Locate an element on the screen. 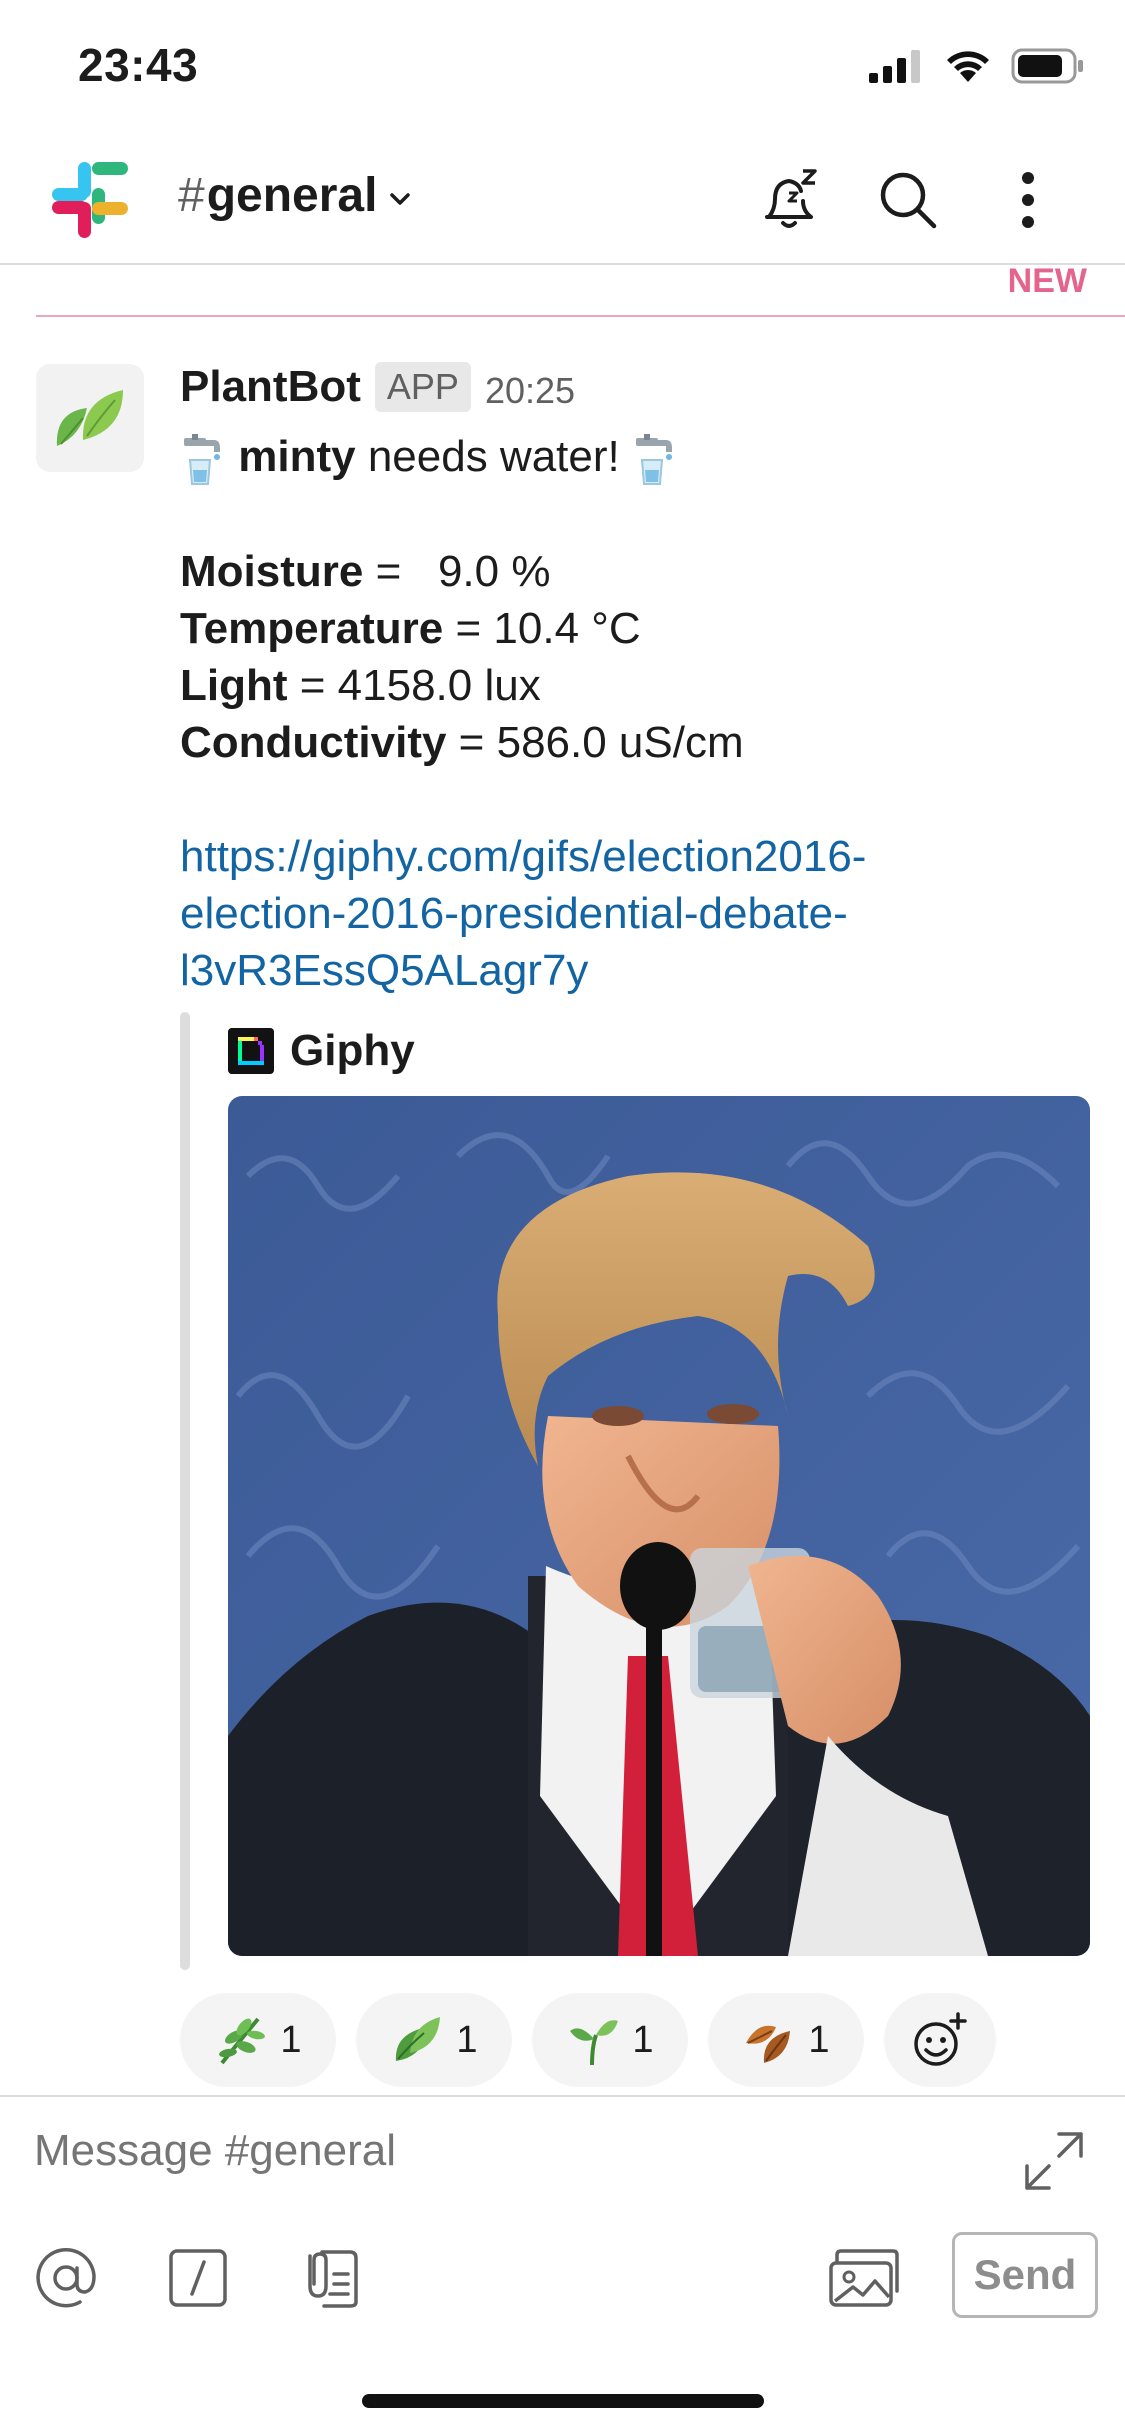  fallen-leaf-icon is located at coordinates (768, 2044).